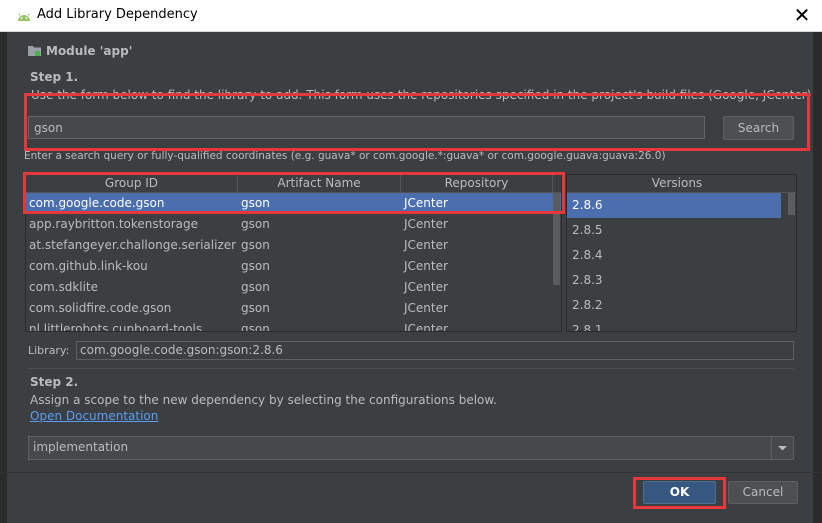 Image resolution: width=822 pixels, height=523 pixels. What do you see at coordinates (293, 203) in the screenshot?
I see `table-row: com.google.code.gson gson JCenter` at bounding box center [293, 203].